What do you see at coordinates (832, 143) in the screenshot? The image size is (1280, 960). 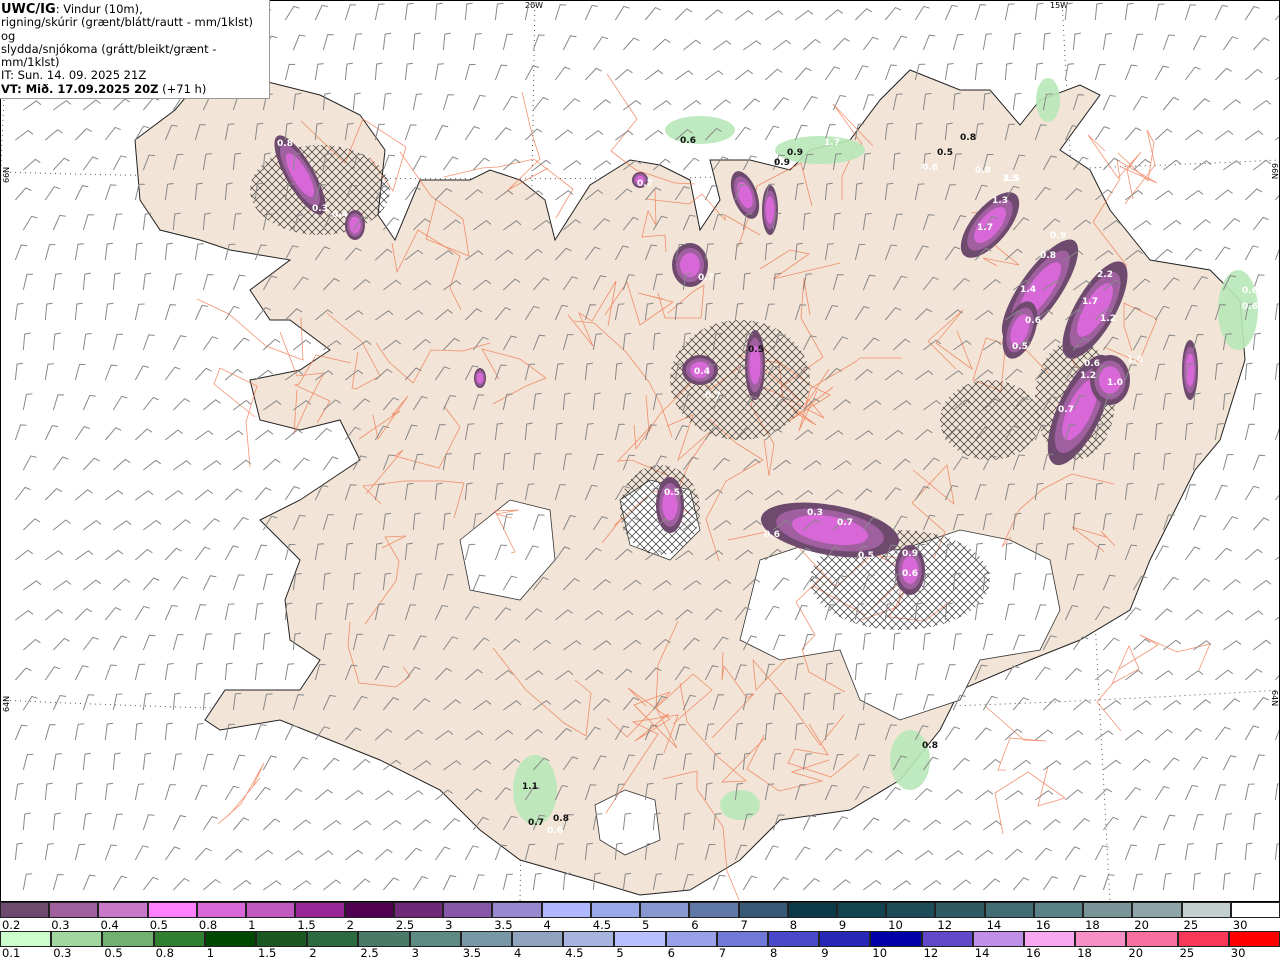 I see `precip-value-label: 1.7` at bounding box center [832, 143].